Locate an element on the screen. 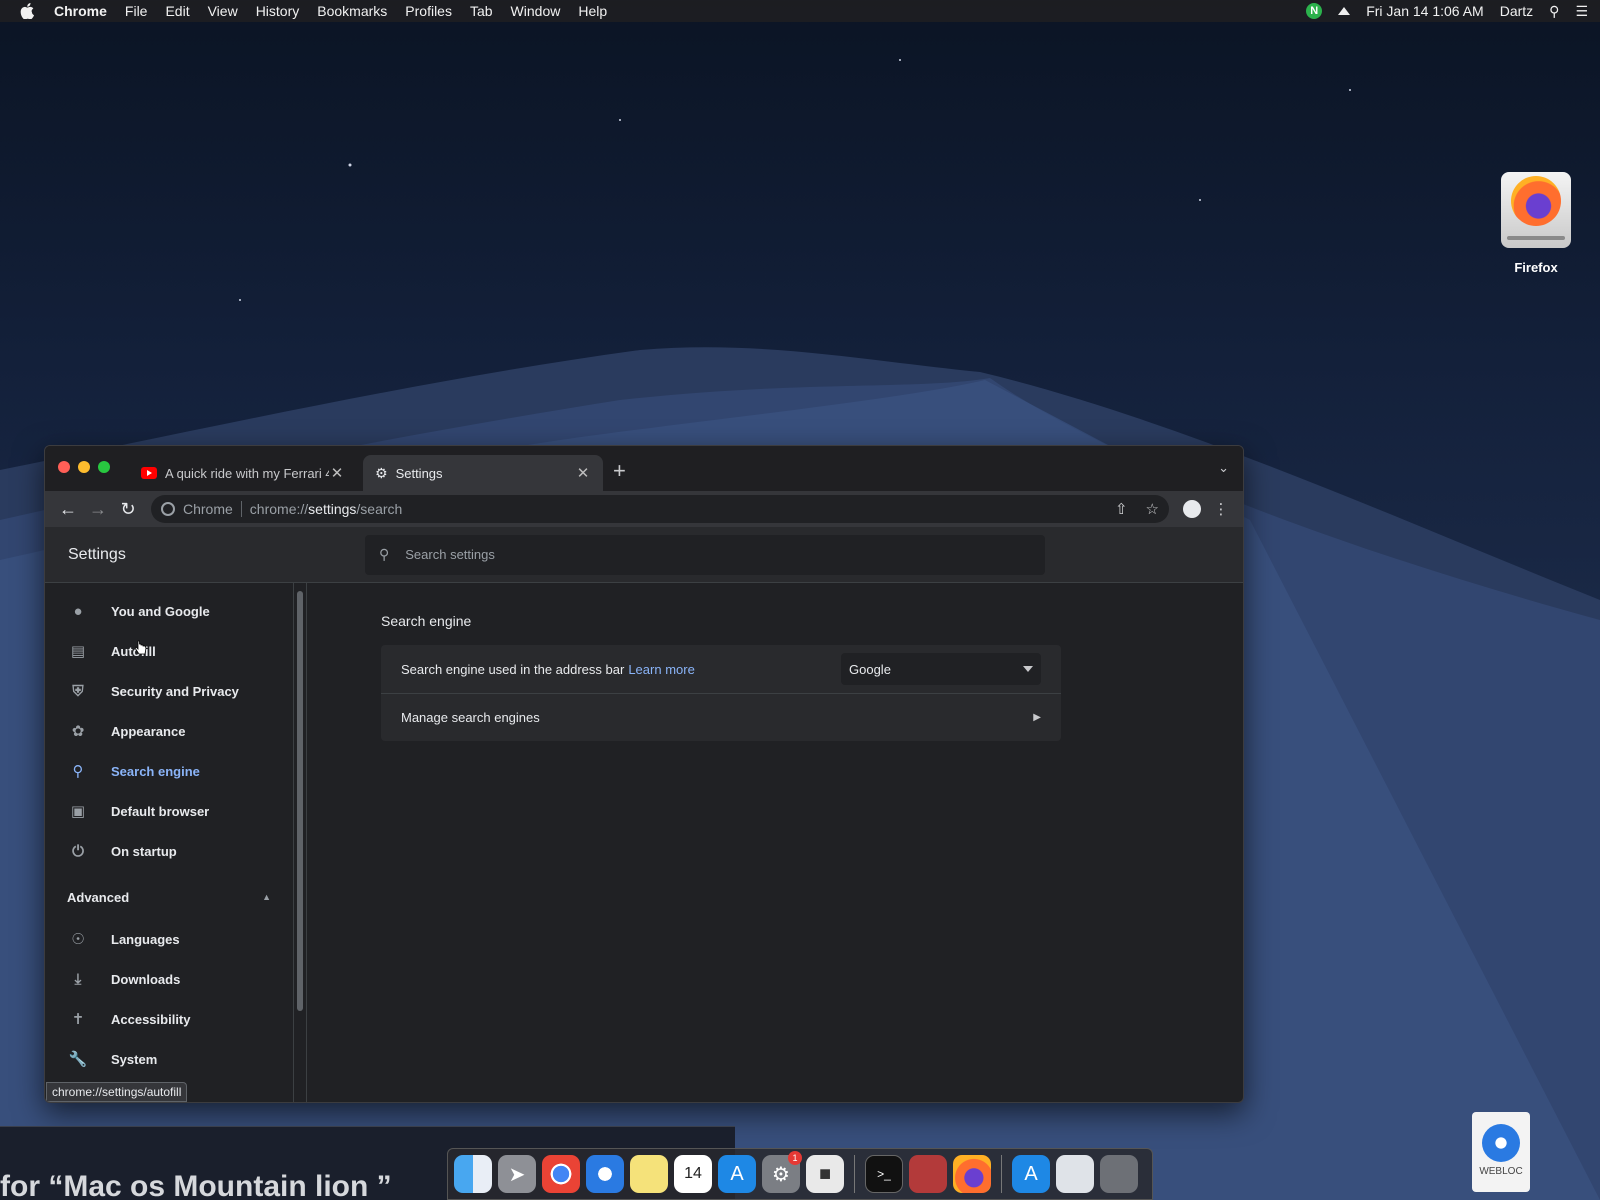 The width and height of the screenshot is (1600, 1200). roblox-icon: ■ is located at coordinates (825, 1174).